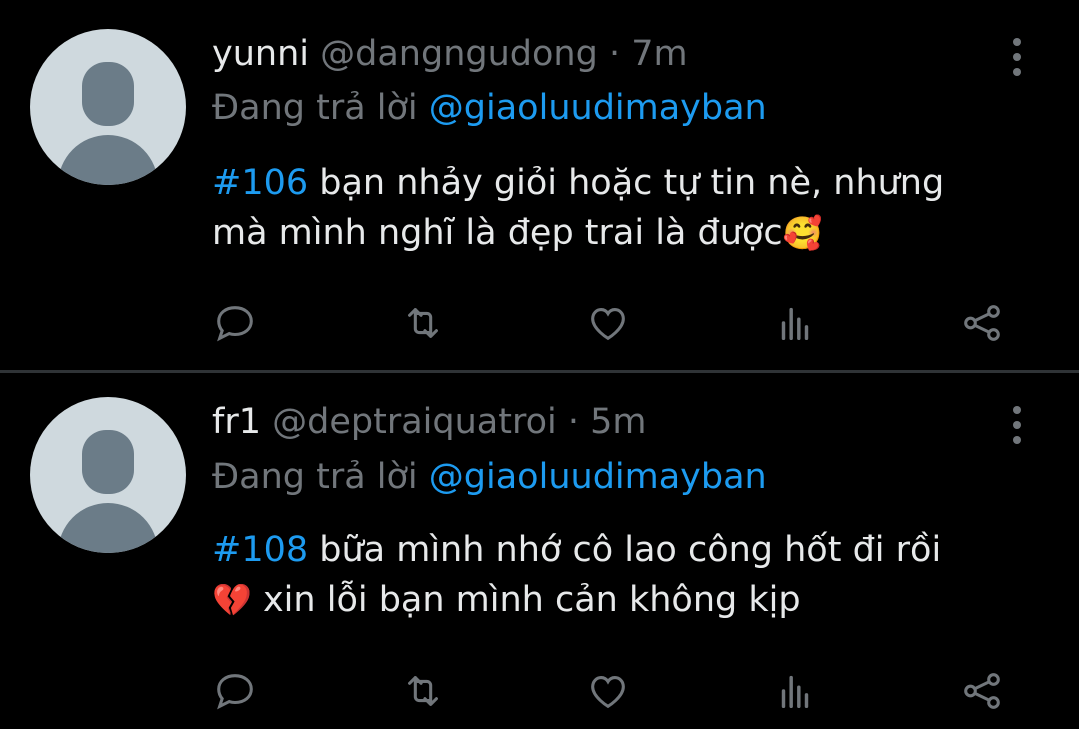 This screenshot has height=729, width=1079. What do you see at coordinates (260, 550) in the screenshot?
I see `hashtag: #108` at bounding box center [260, 550].